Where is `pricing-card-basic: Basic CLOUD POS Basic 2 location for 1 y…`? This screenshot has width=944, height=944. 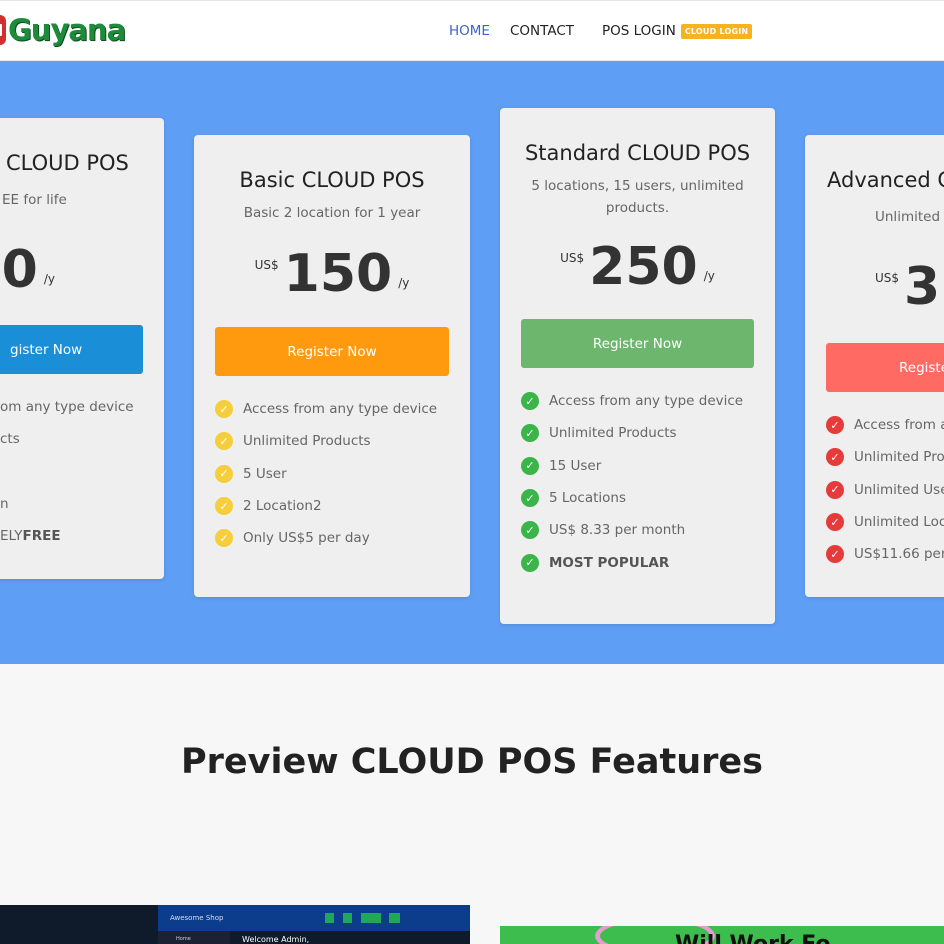 pricing-card-basic: Basic CLOUD POS Basic 2 location for 1 y… is located at coordinates (332, 366).